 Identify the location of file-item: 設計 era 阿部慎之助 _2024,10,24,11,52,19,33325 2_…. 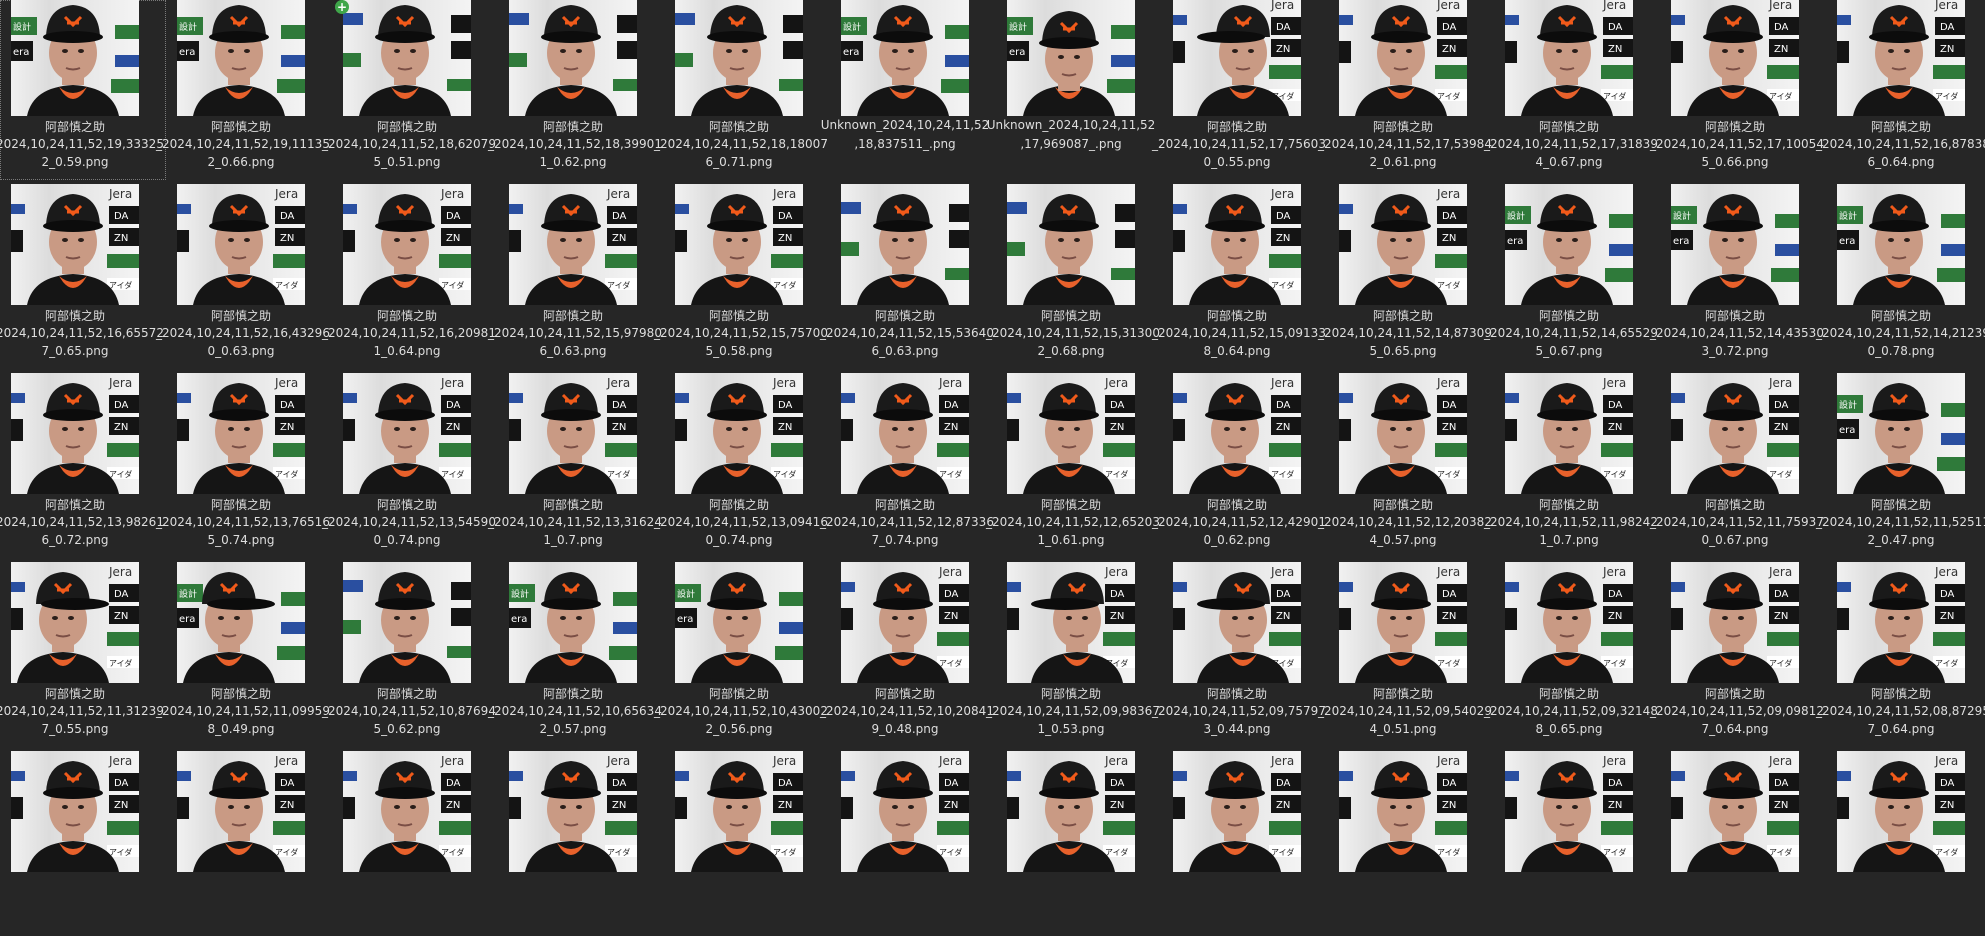
(83, 90).